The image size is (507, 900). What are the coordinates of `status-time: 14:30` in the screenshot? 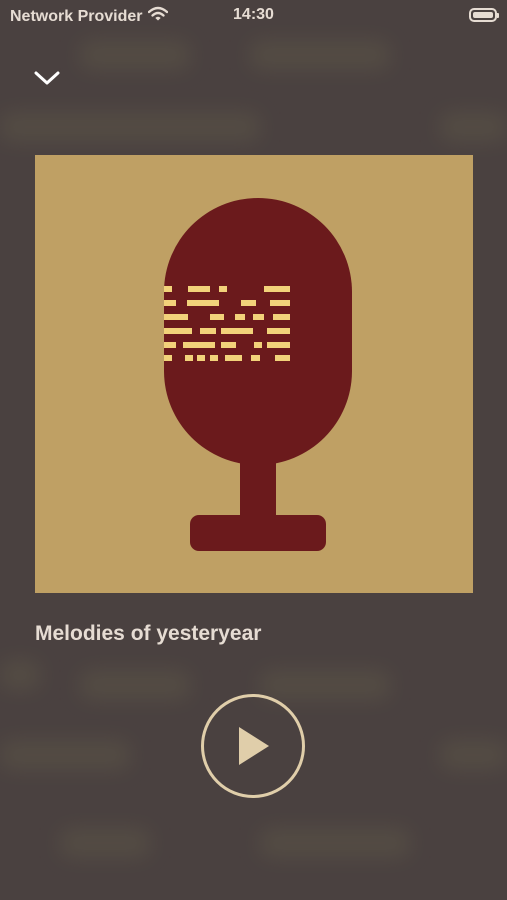 It's located at (253, 14).